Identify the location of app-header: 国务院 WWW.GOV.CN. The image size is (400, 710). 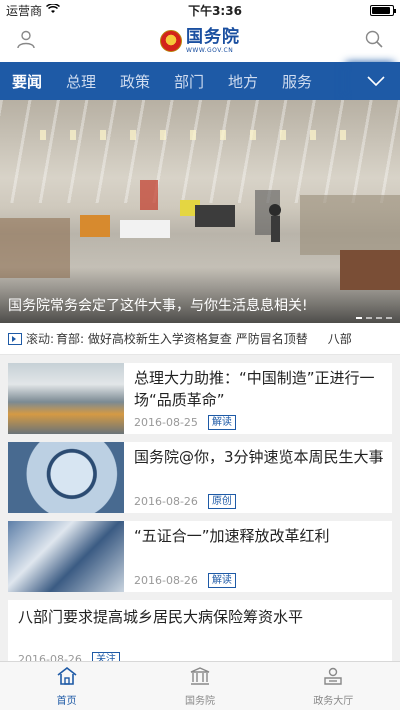
(200, 41).